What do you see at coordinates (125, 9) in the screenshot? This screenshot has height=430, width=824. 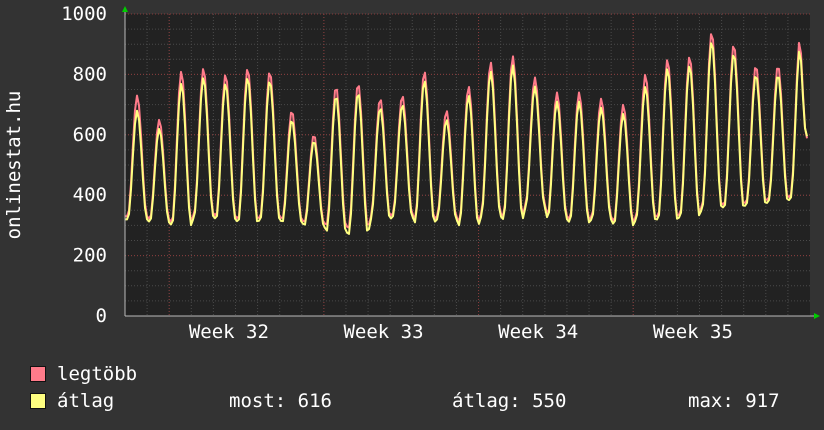 I see `y-axis-arrow` at bounding box center [125, 9].